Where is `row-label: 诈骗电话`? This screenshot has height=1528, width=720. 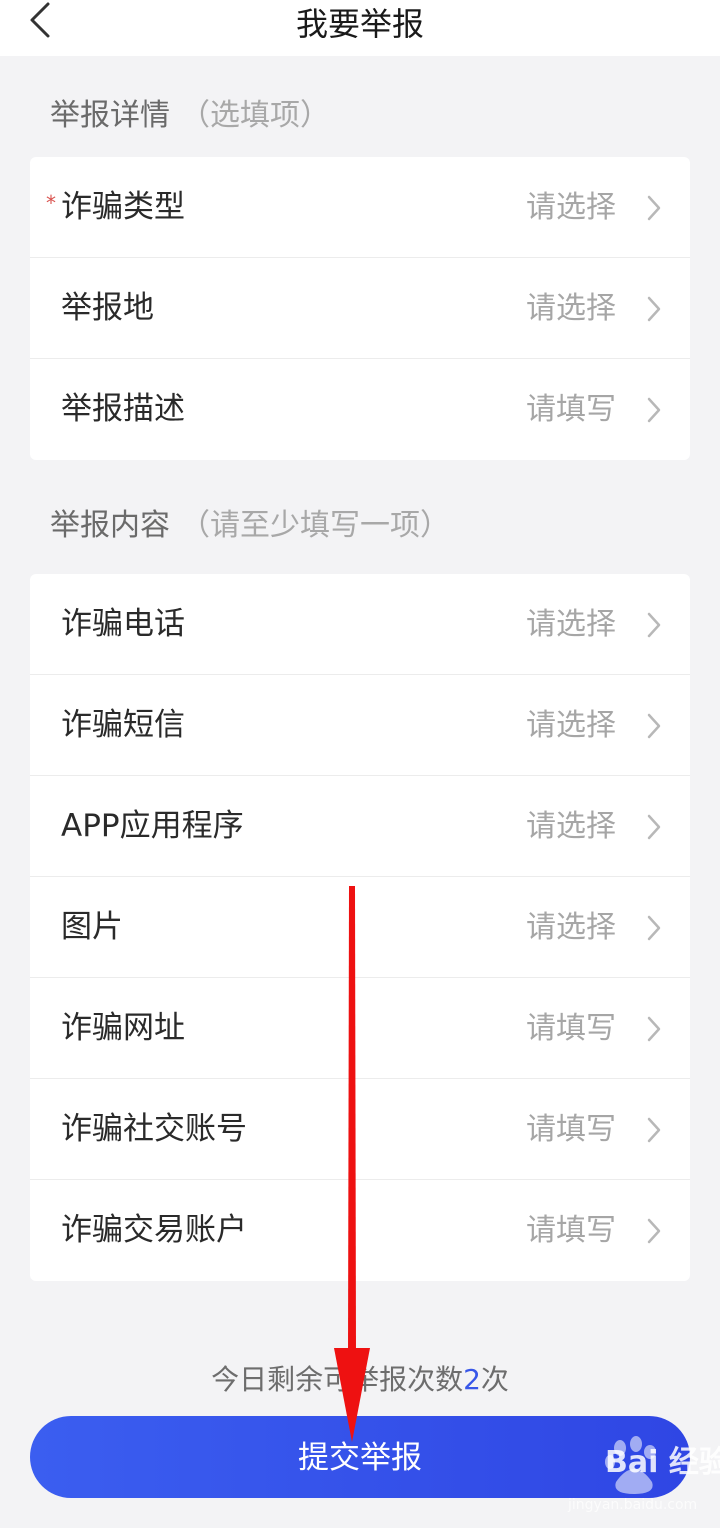 row-label: 诈骗电话 is located at coordinates (123, 624).